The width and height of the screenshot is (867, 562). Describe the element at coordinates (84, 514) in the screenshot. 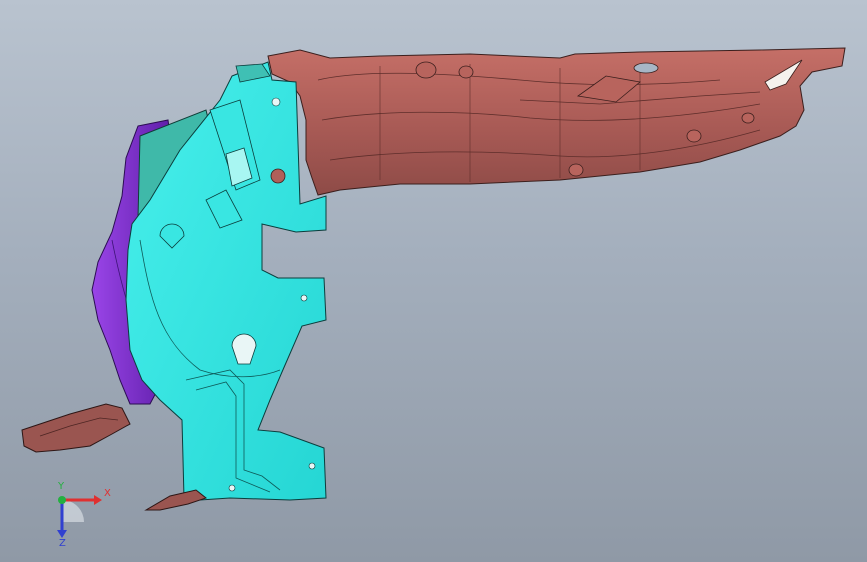

I see `axis-triad: X Y Z` at that location.